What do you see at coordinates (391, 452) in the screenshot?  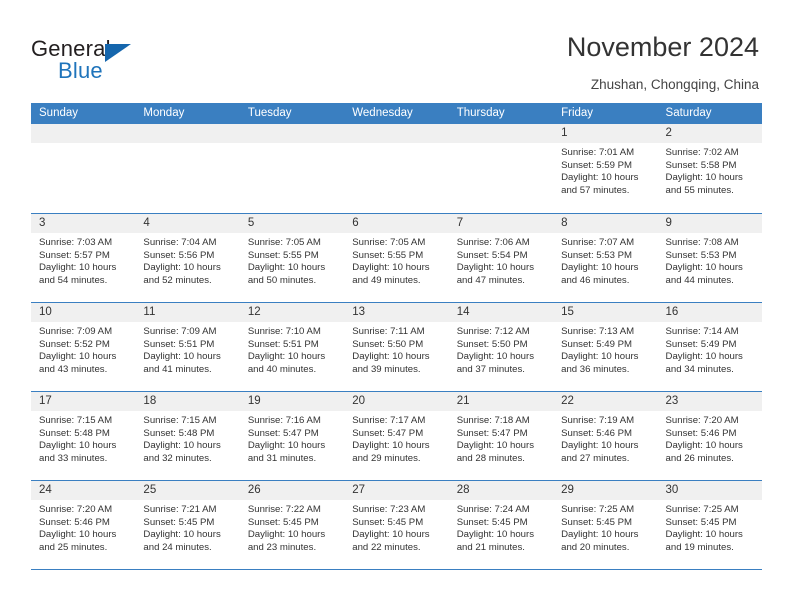 I see `daylight-text: Daylight: 10 hours and 29 minutes.` at bounding box center [391, 452].